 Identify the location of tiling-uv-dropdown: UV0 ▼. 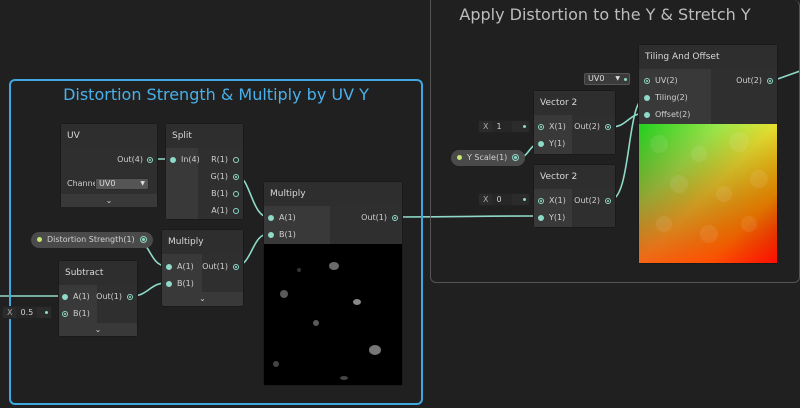
(607, 79).